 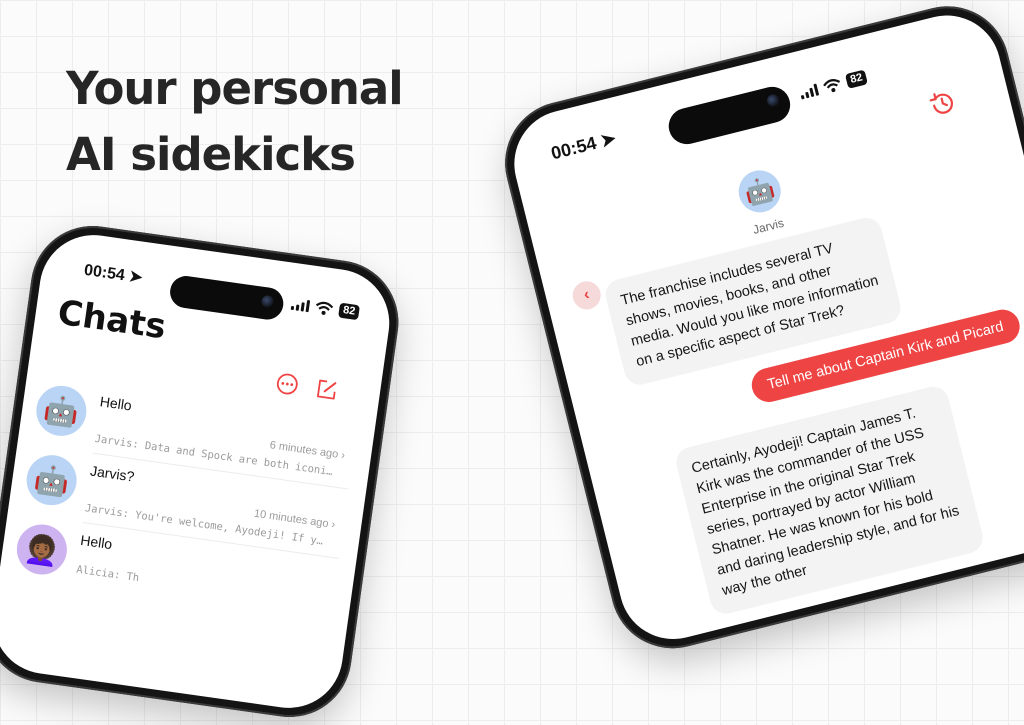 I want to click on page-title: Chats, so click(x=112, y=320).